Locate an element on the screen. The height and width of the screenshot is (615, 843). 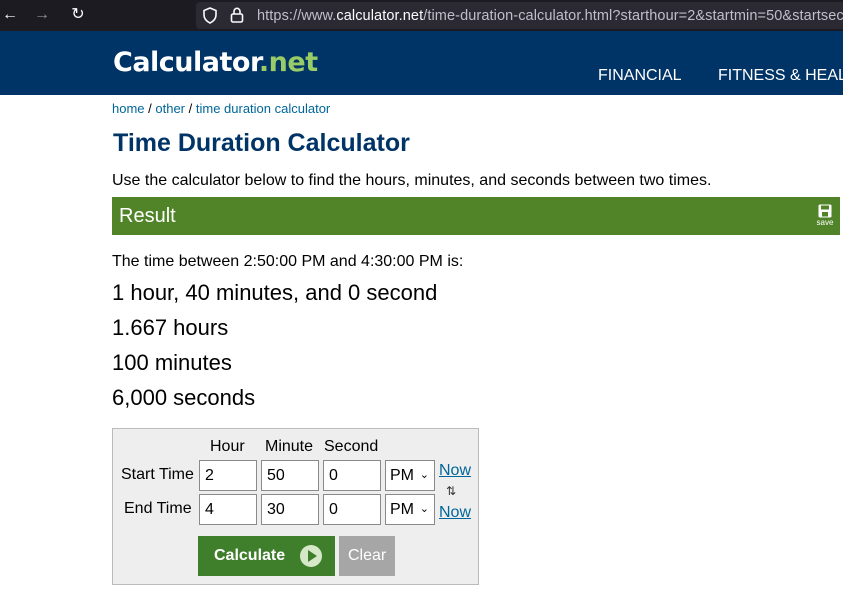
page-title: Time Duration Calculator is located at coordinates (261, 143).